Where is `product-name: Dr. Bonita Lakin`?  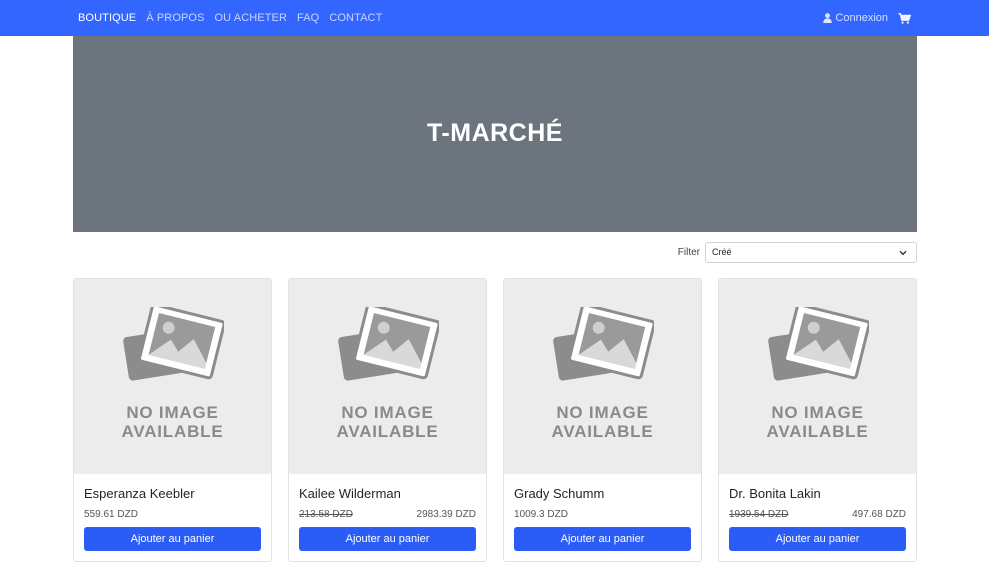 product-name: Dr. Bonita Lakin is located at coordinates (775, 493).